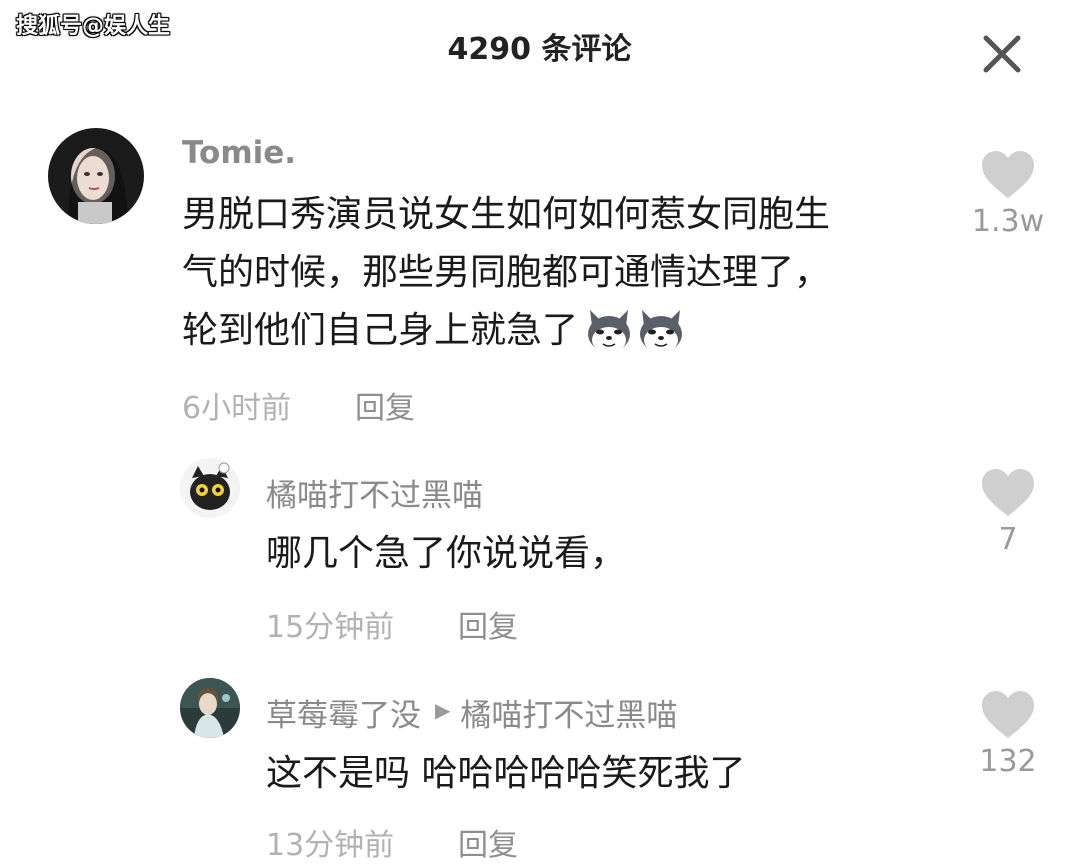 The height and width of the screenshot is (864, 1079). I want to click on avatar-portrait, so click(96, 176).